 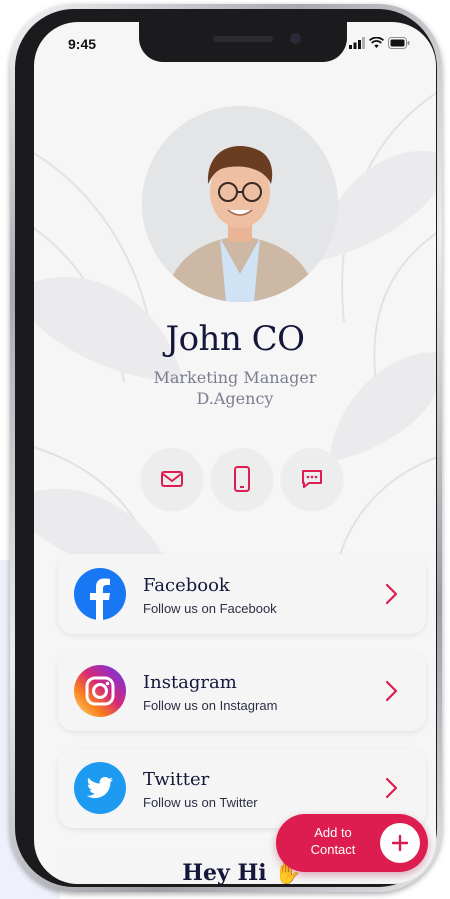 I want to click on phone-icon, so click(x=242, y=479).